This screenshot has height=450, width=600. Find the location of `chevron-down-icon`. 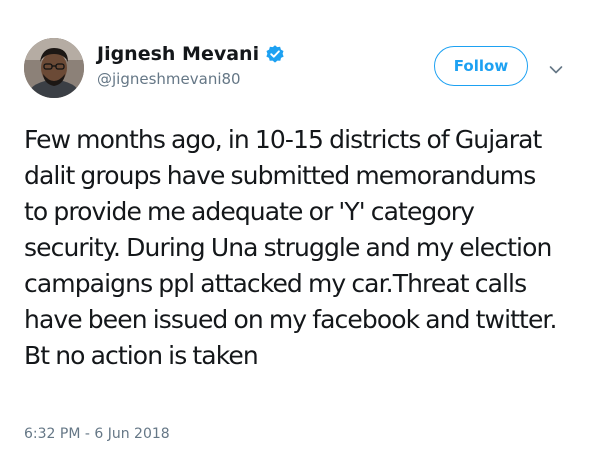

chevron-down-icon is located at coordinates (556, 67).